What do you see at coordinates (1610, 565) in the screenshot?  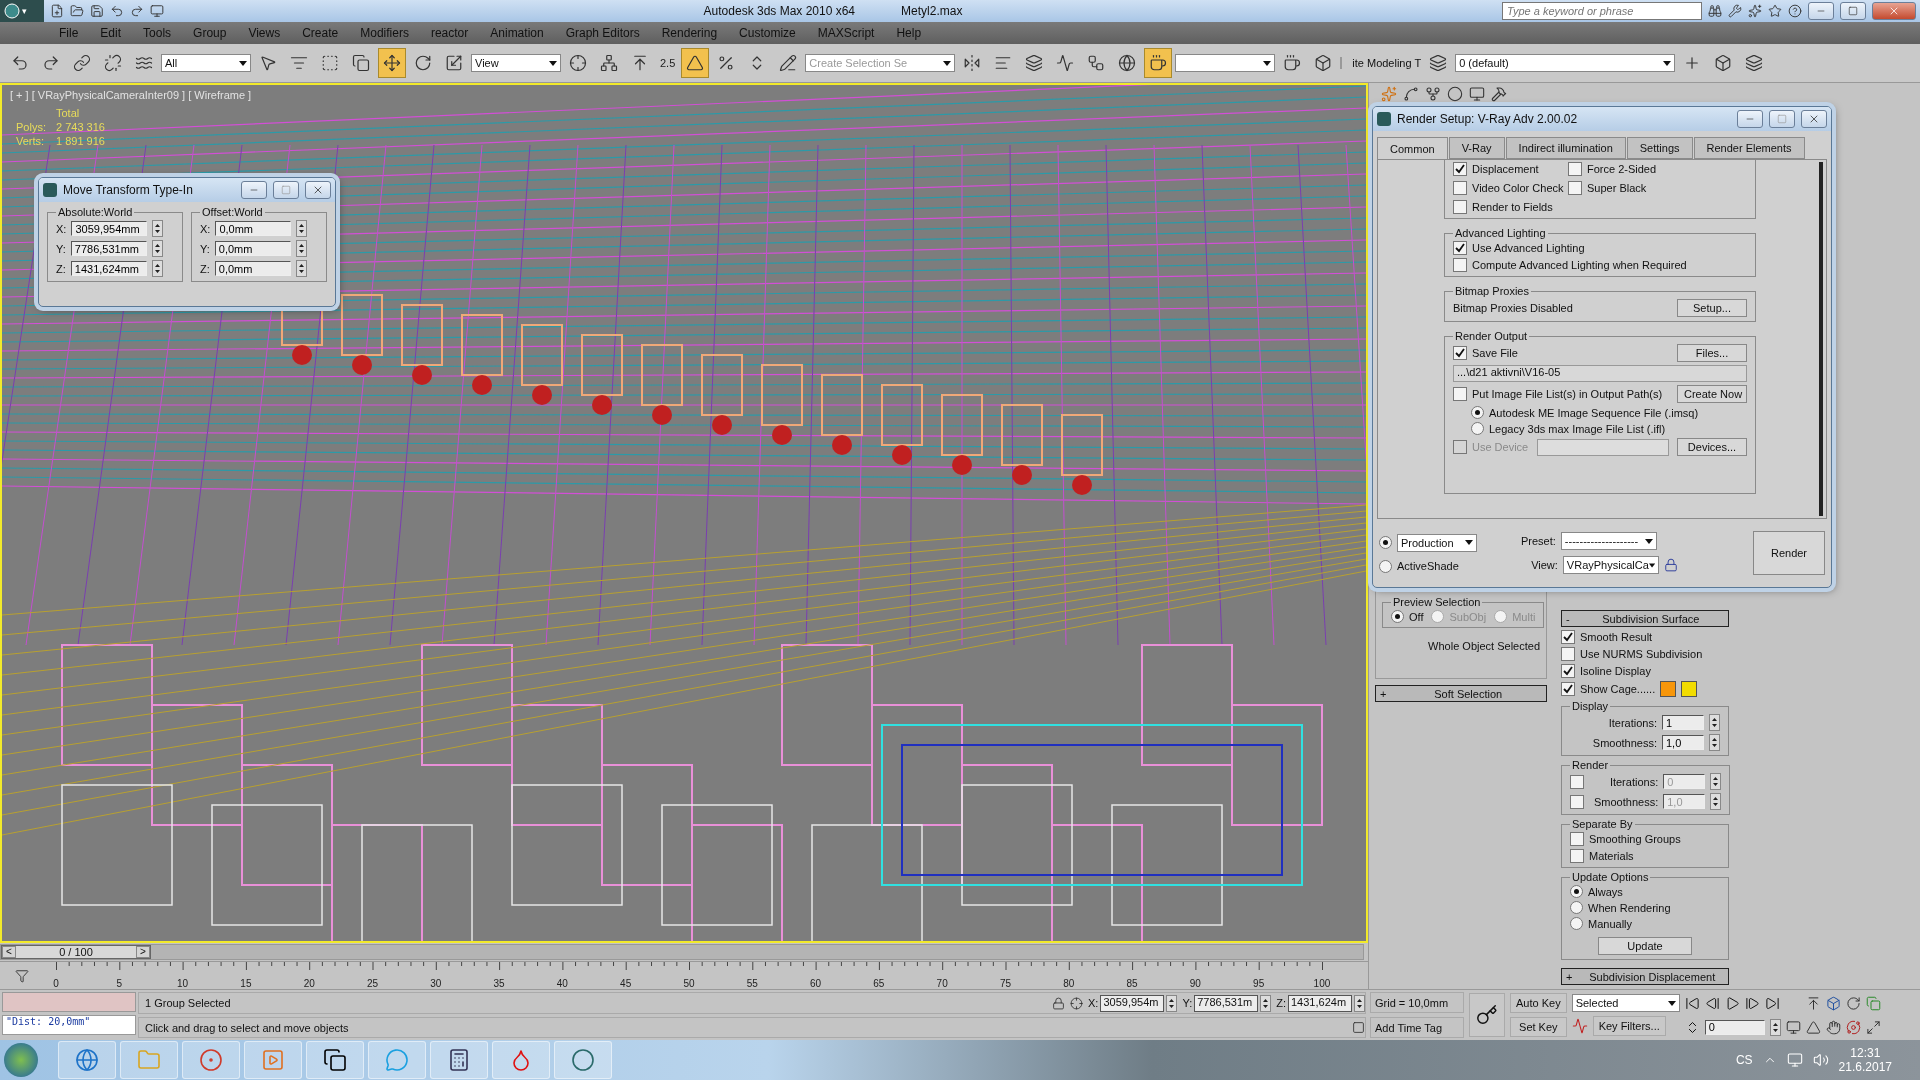 I see `camera-dropdown: VRayPhysicalCa` at bounding box center [1610, 565].